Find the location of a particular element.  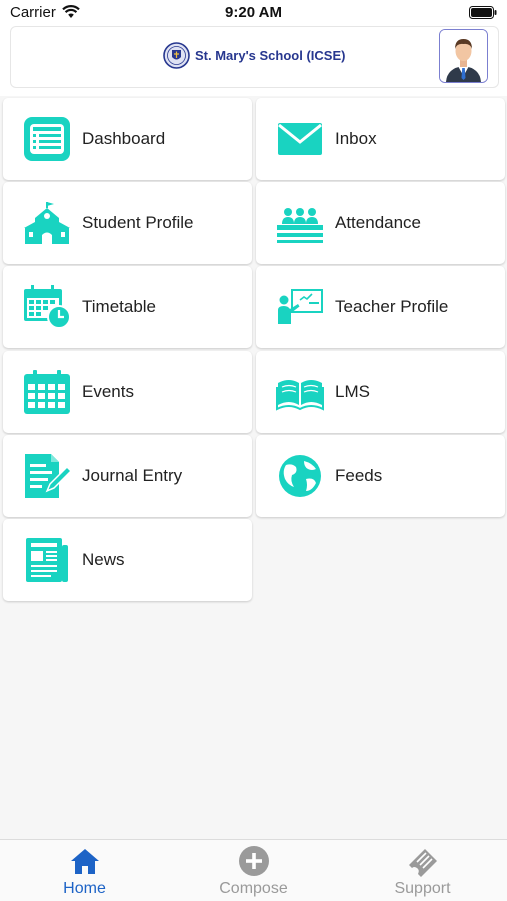

tab-support: Support is located at coordinates (422, 870).